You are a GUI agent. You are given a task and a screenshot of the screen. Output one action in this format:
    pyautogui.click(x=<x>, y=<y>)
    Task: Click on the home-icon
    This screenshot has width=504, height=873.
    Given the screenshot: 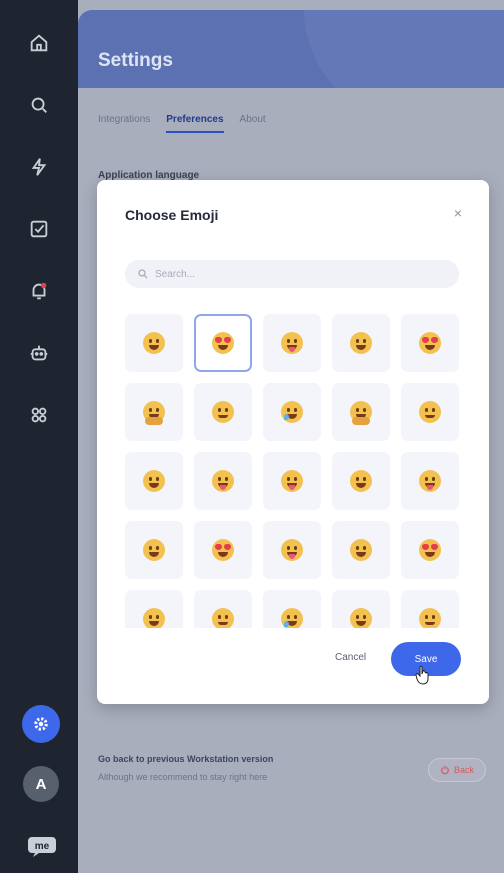 What is the action you would take?
    pyautogui.click(x=39, y=43)
    